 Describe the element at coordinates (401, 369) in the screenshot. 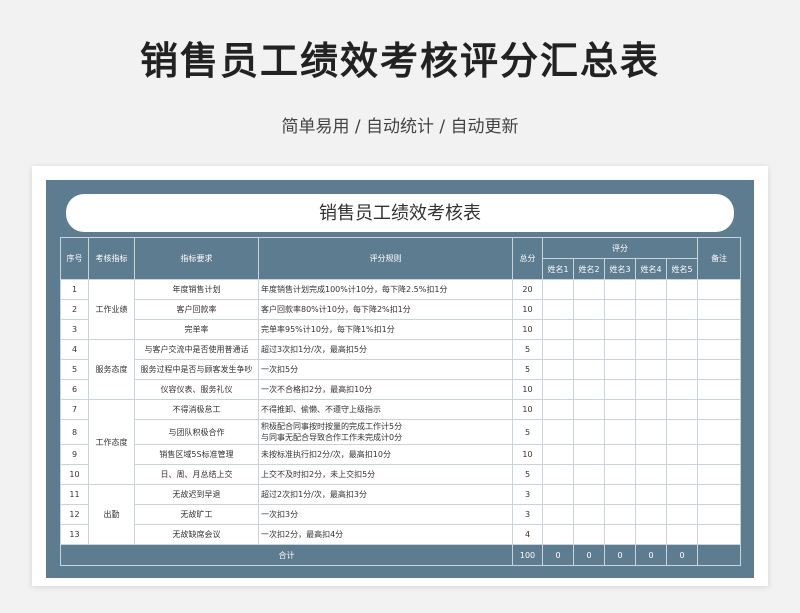

I see `table-row: 4 服务态度 与客户交流中是否使用普通话 超过3次扣1分/次，最高扣5分 5` at that location.